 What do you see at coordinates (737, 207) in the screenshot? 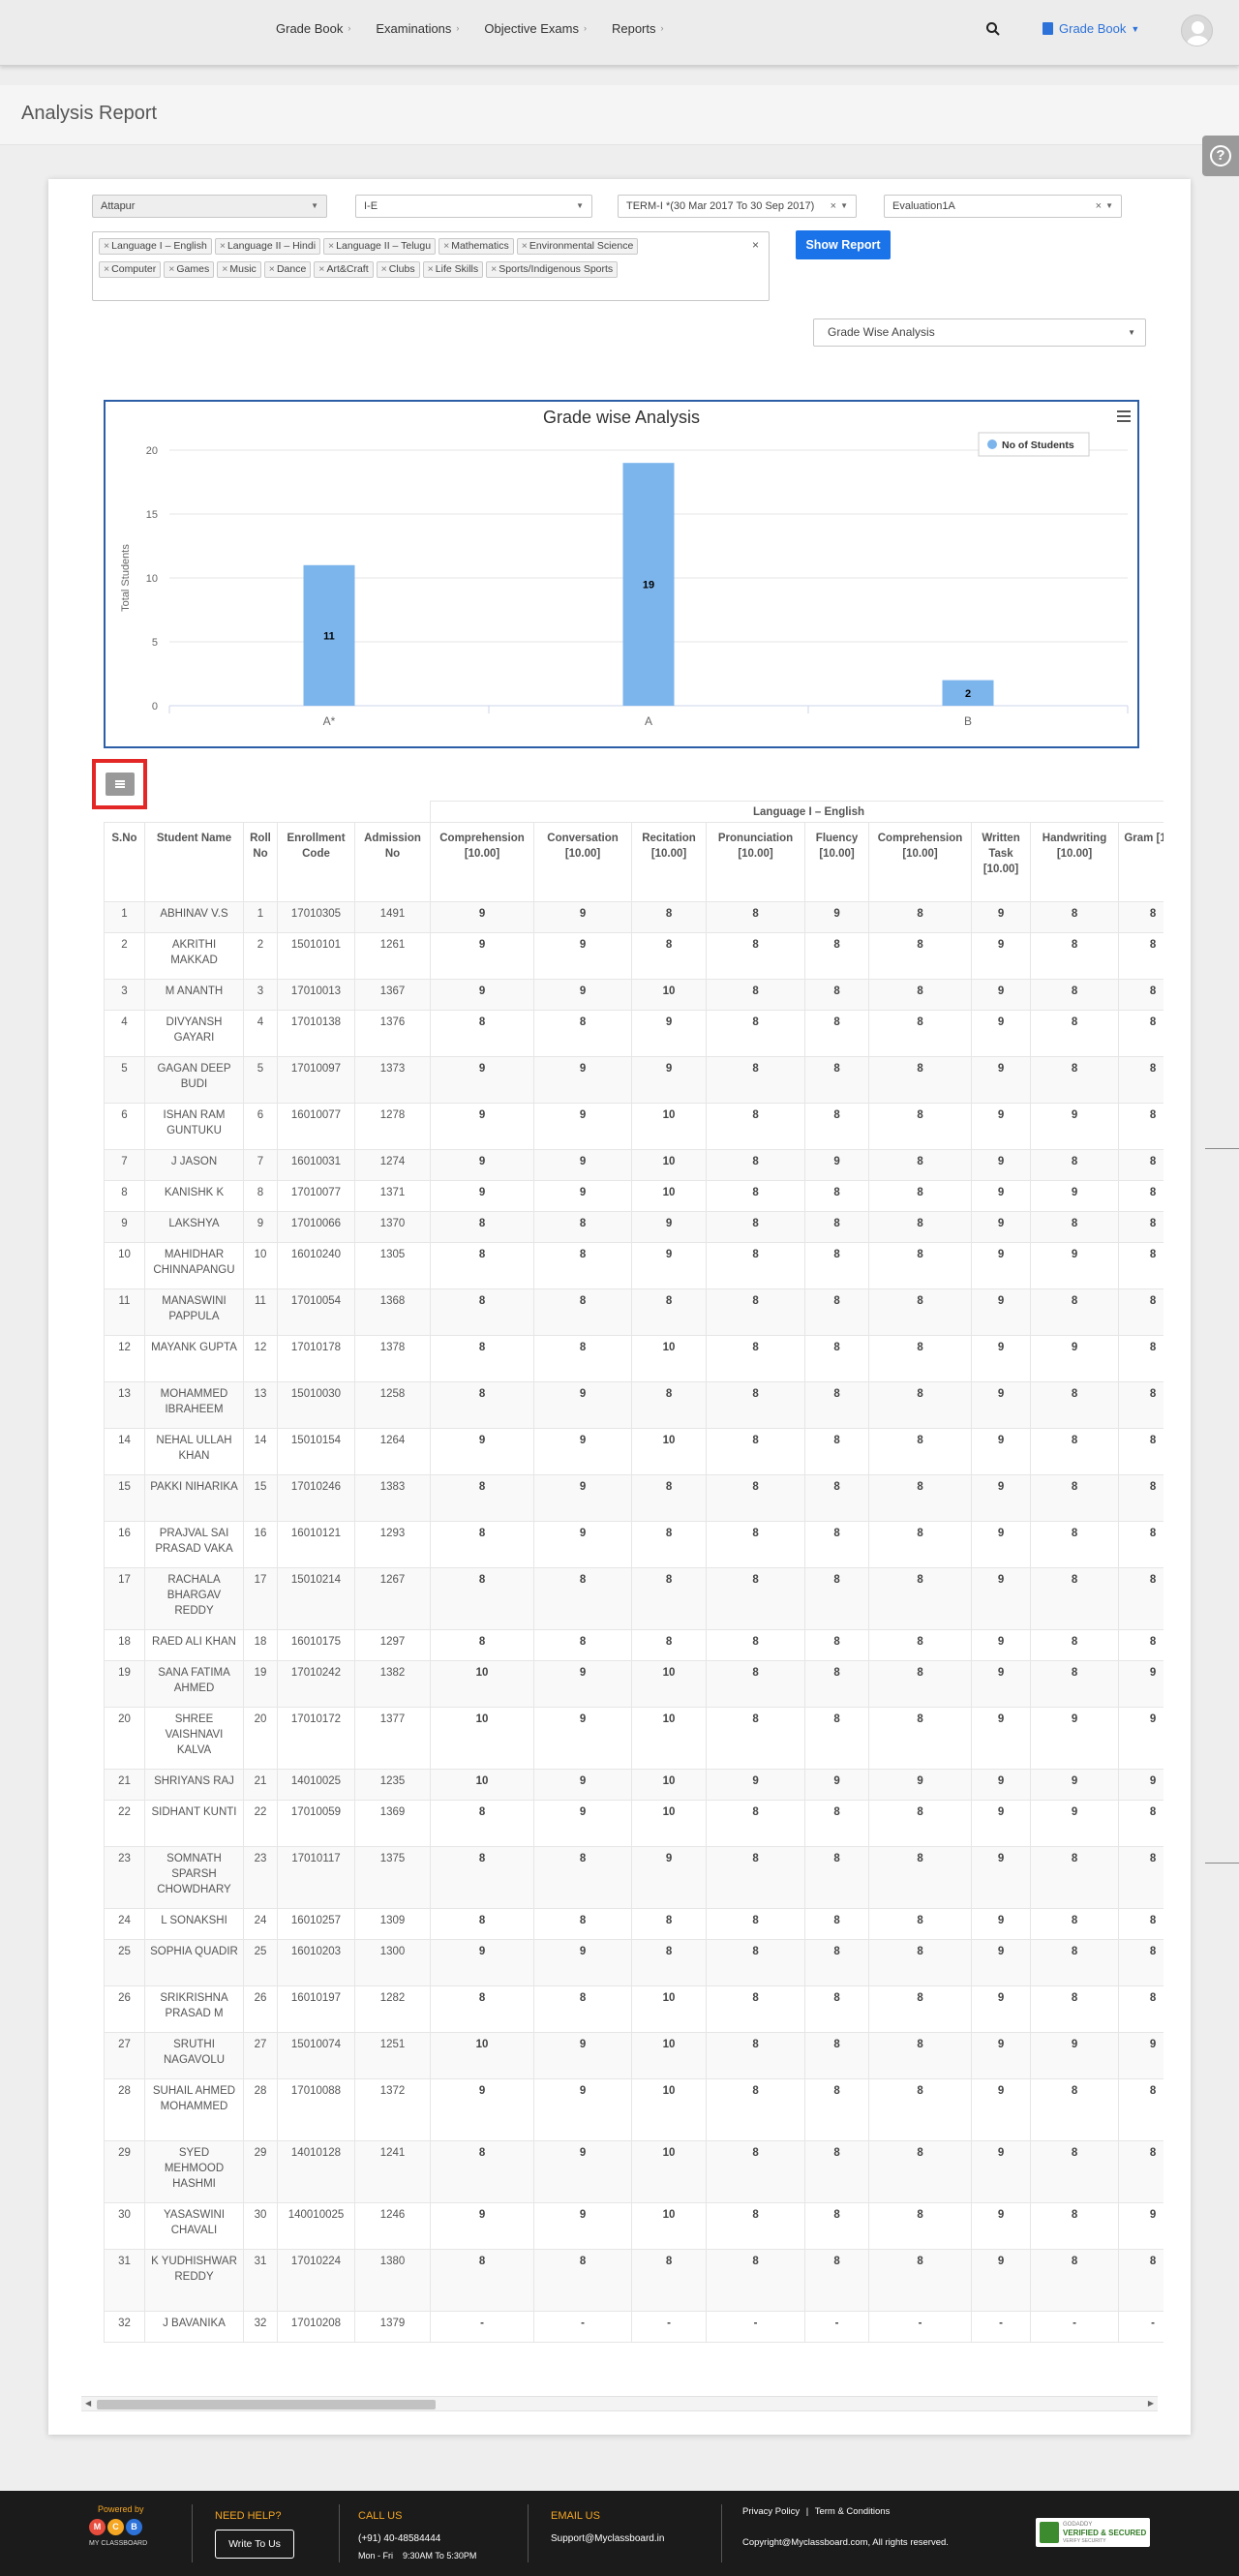
I see `term-select: TERM-I *(30 Mar 2017 To 30 Sep 2017) × ▼` at bounding box center [737, 207].